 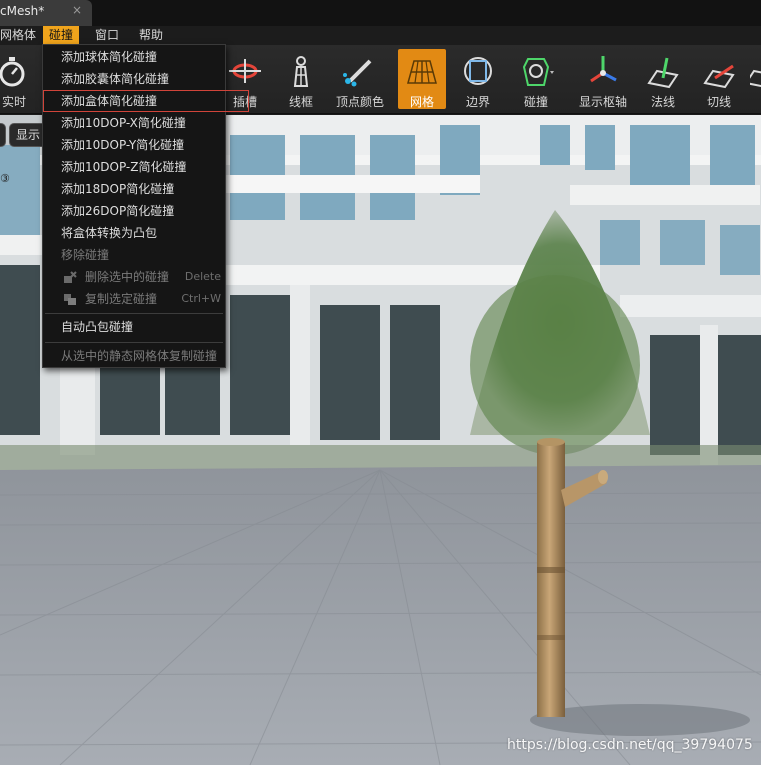 What do you see at coordinates (301, 71) in the screenshot?
I see `wireframe-icon` at bounding box center [301, 71].